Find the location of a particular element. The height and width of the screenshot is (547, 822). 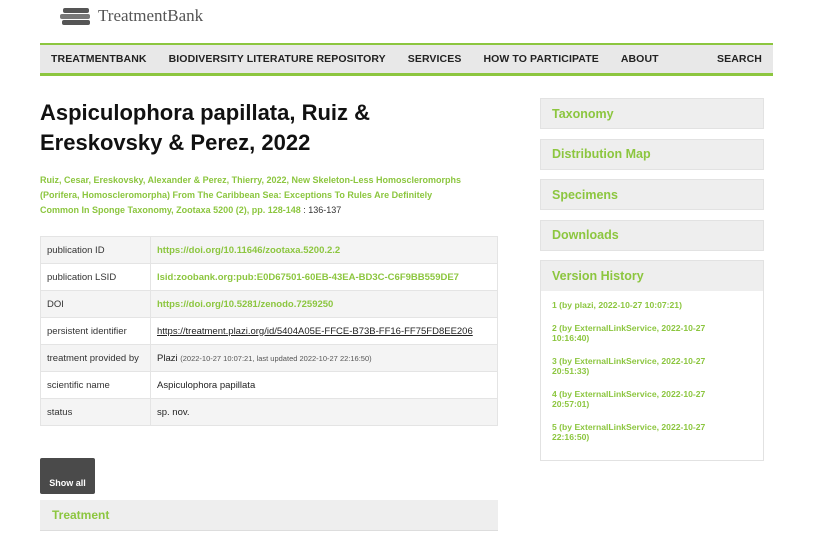

specimens-panel: Specimens is located at coordinates (652, 194).